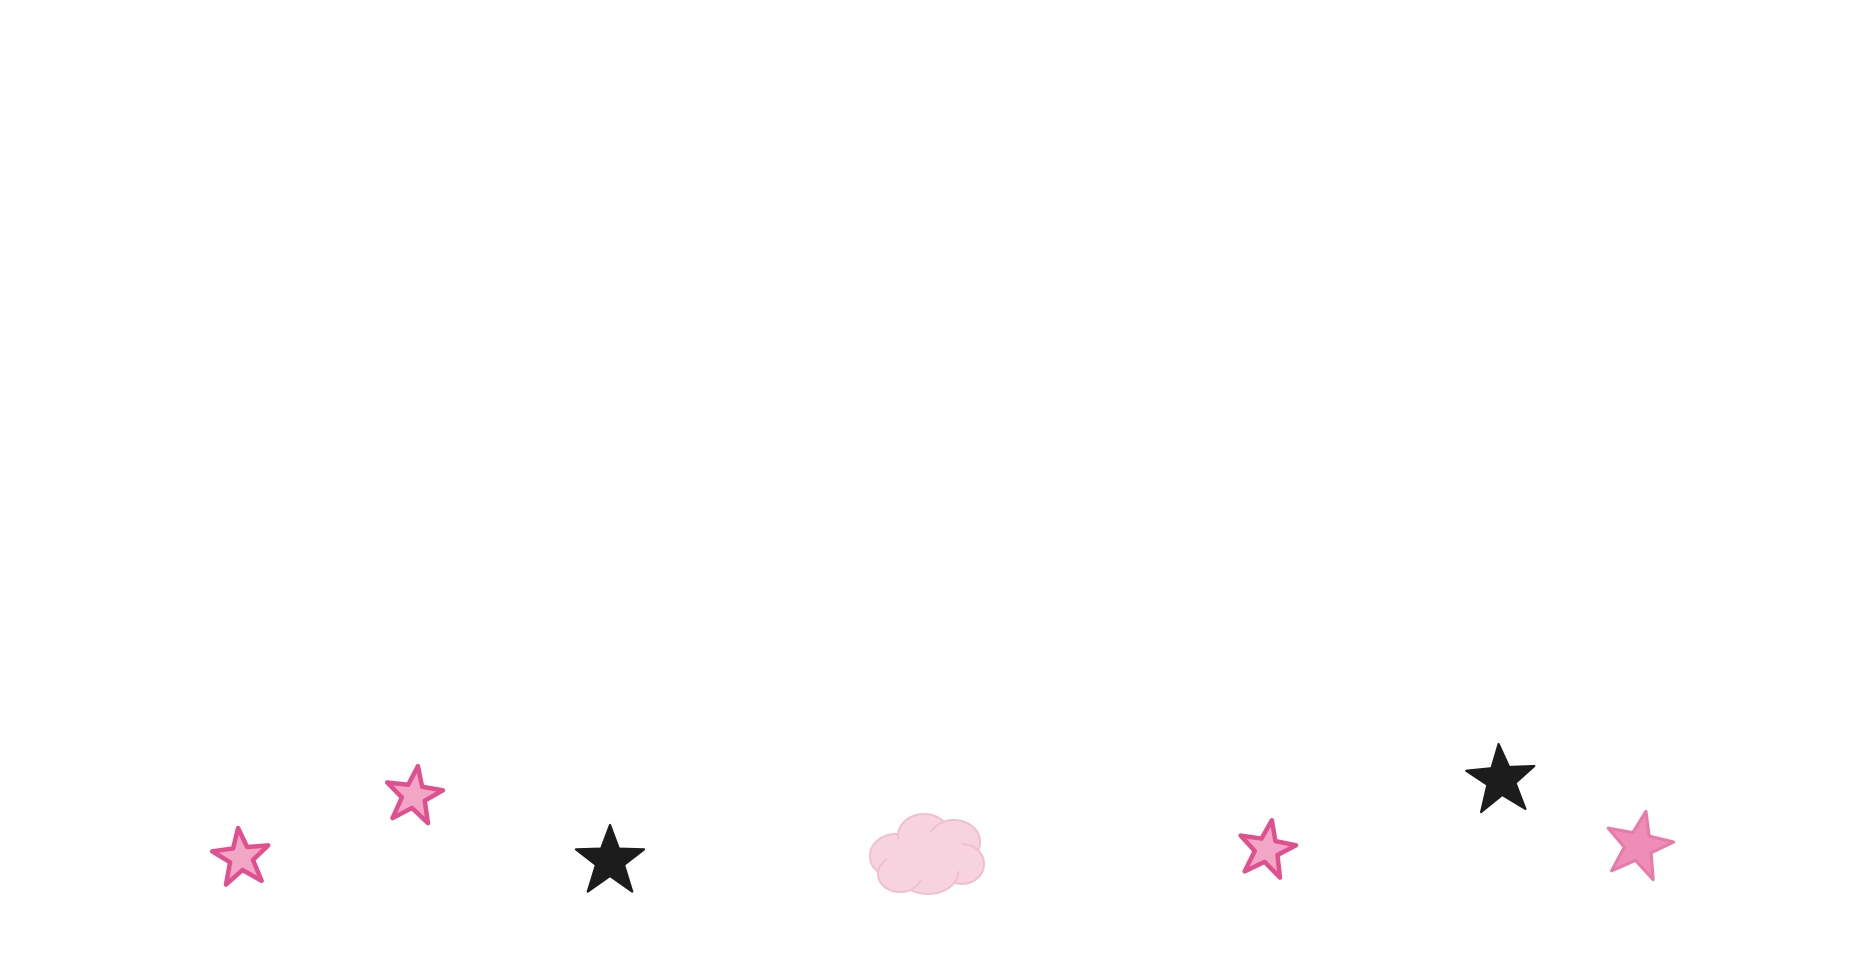 This screenshot has height=954, width=1869. I want to click on pink-cloud-icon, so click(927, 854).